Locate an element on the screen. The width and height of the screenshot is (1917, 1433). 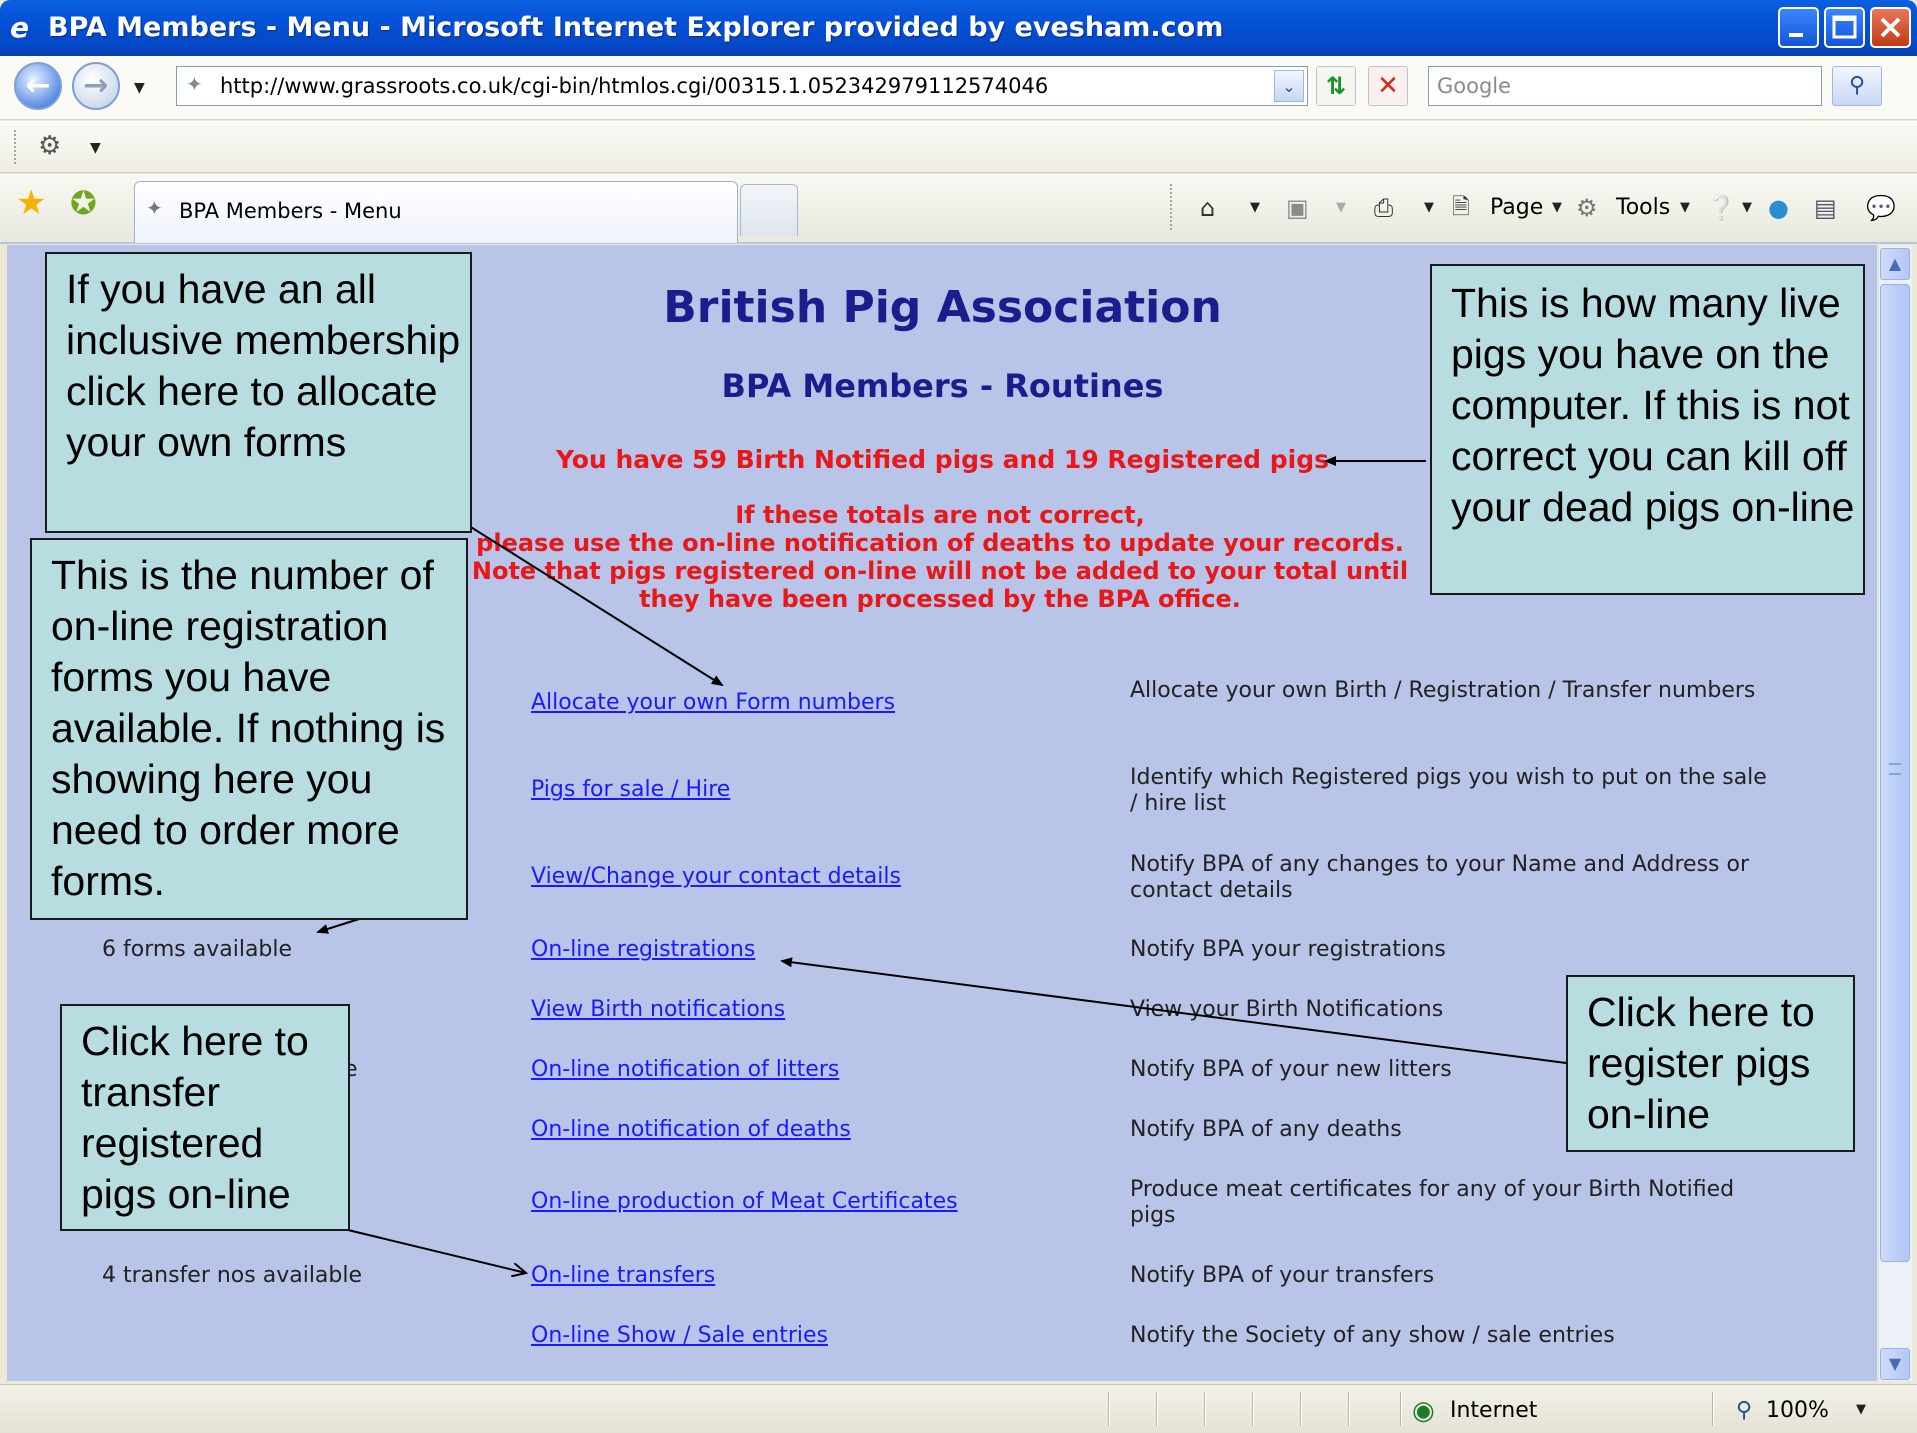
arrow-to-registrations is located at coordinates (1173, 1010).